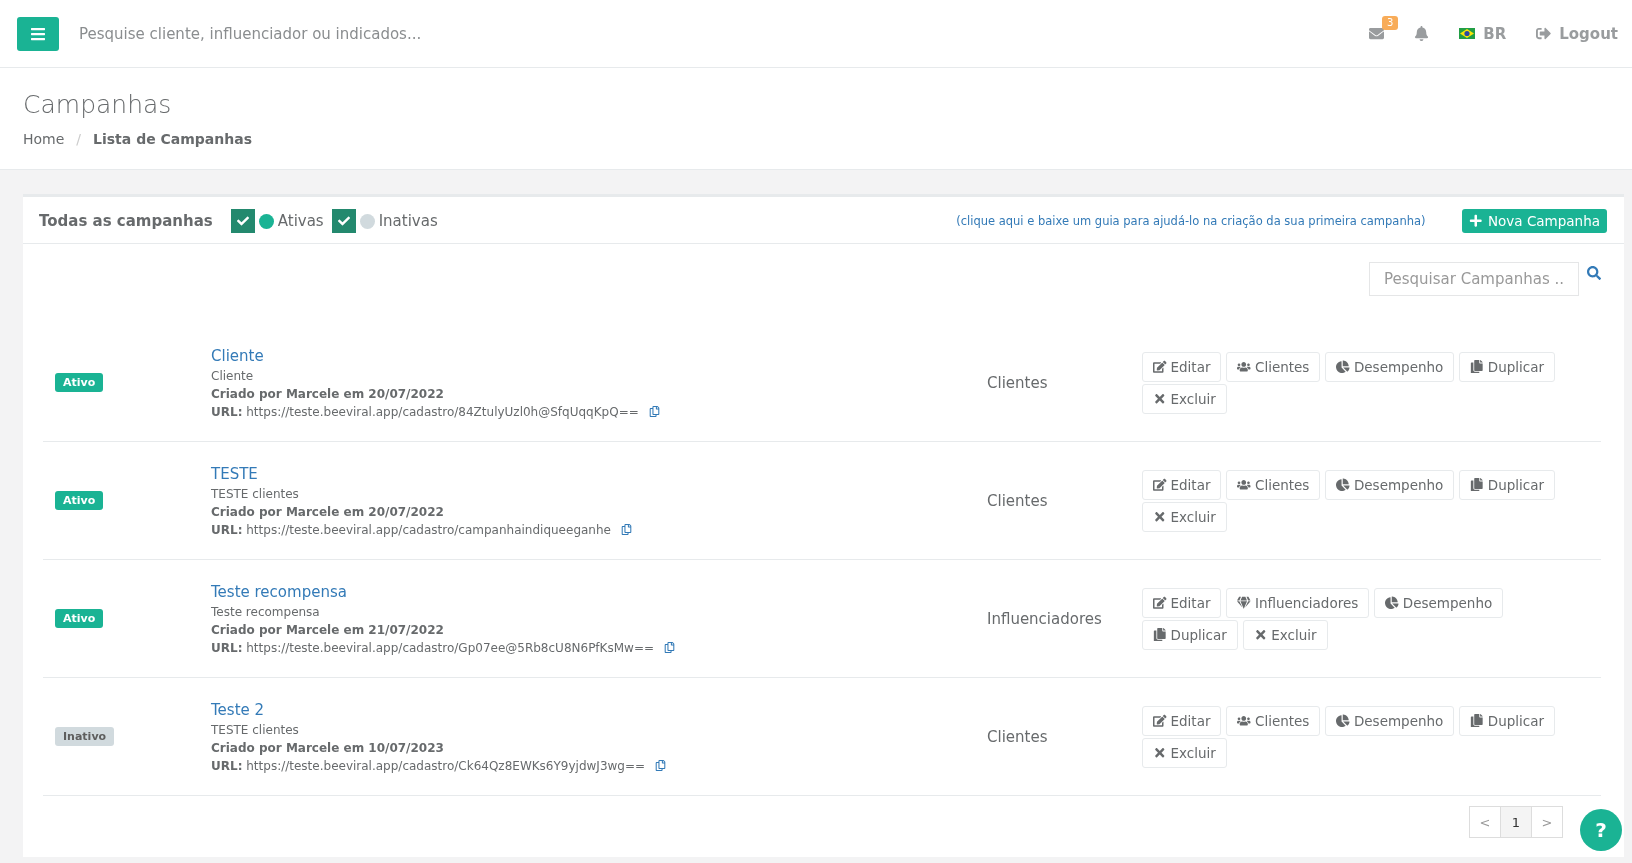 The image size is (1632, 863). I want to click on campaign-search-field: Pesquisar Campanhas .., so click(1474, 279).